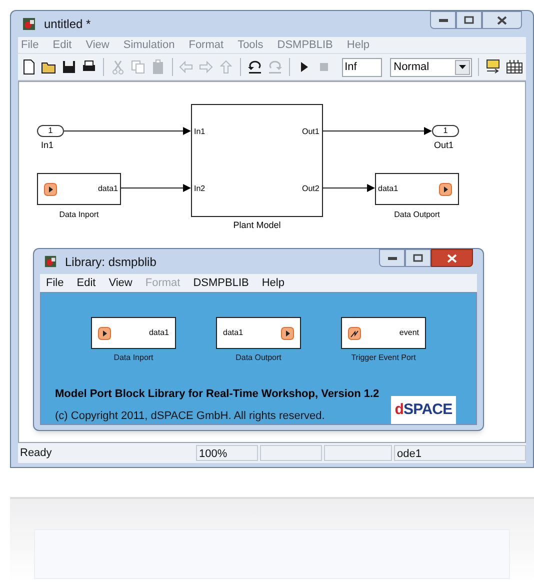 The image size is (534, 582). Describe the element at coordinates (514, 67) in the screenshot. I see `grid-icon` at that location.